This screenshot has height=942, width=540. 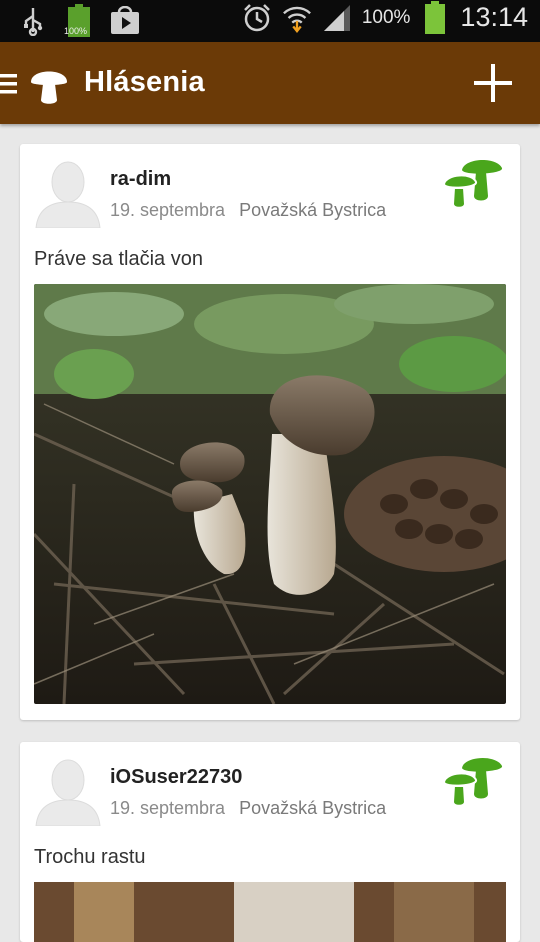 What do you see at coordinates (270, 83) in the screenshot?
I see `app-bar: Hlásenia` at bounding box center [270, 83].